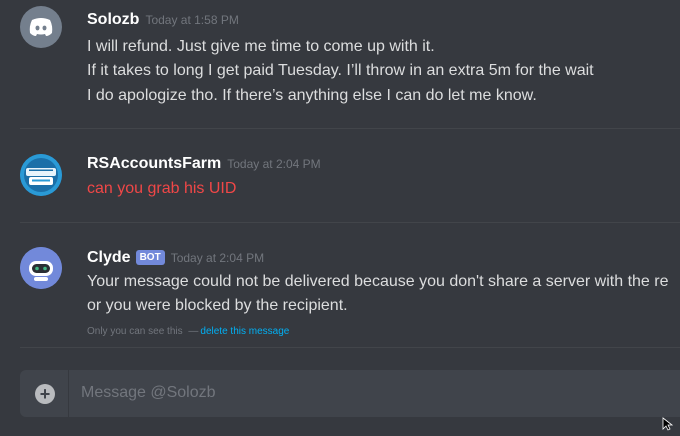  I want to click on message-input: Message @Solozb, so click(148, 393).